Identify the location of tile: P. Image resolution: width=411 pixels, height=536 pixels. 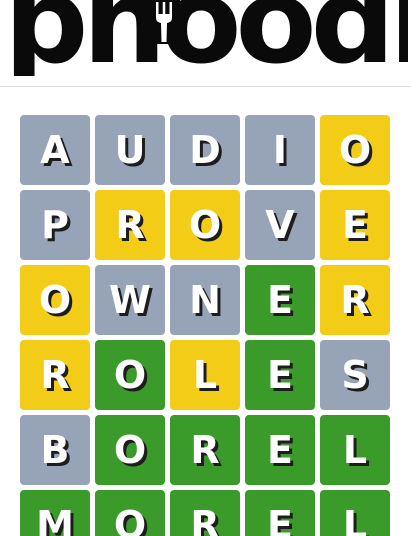
(55, 225).